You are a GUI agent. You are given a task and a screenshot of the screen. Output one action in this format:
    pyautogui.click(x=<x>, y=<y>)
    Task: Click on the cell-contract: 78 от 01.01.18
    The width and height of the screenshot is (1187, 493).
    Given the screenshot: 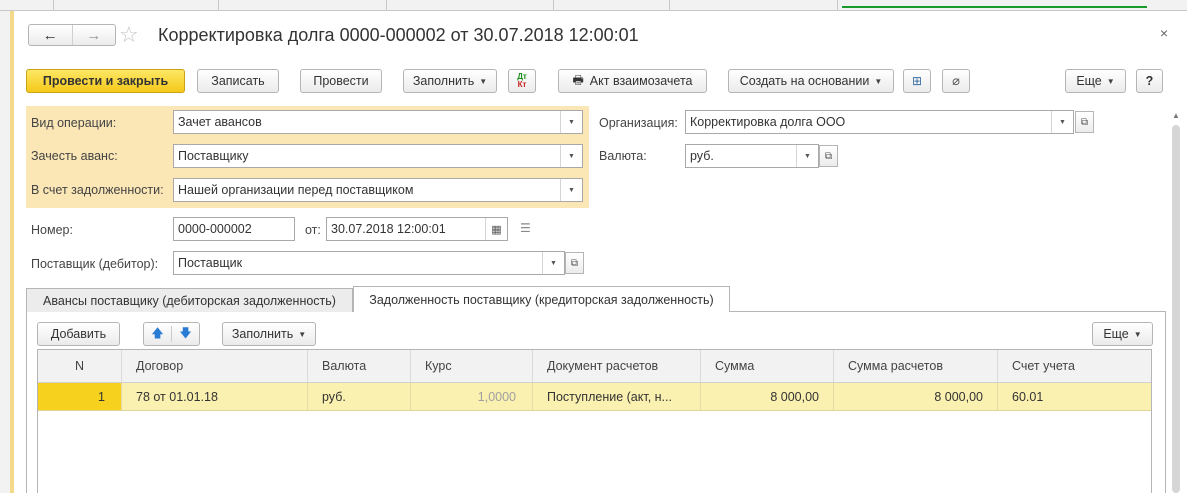 What is the action you would take?
    pyautogui.click(x=215, y=396)
    